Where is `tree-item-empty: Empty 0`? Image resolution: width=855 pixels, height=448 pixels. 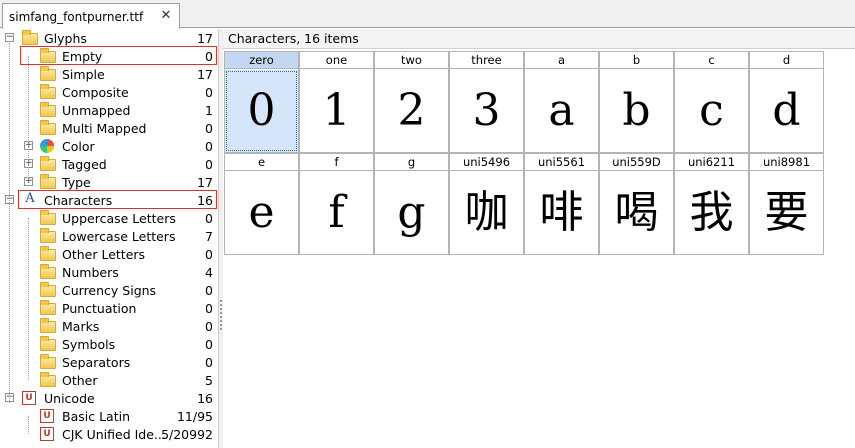
tree-item-empty: Empty 0 is located at coordinates (109, 56).